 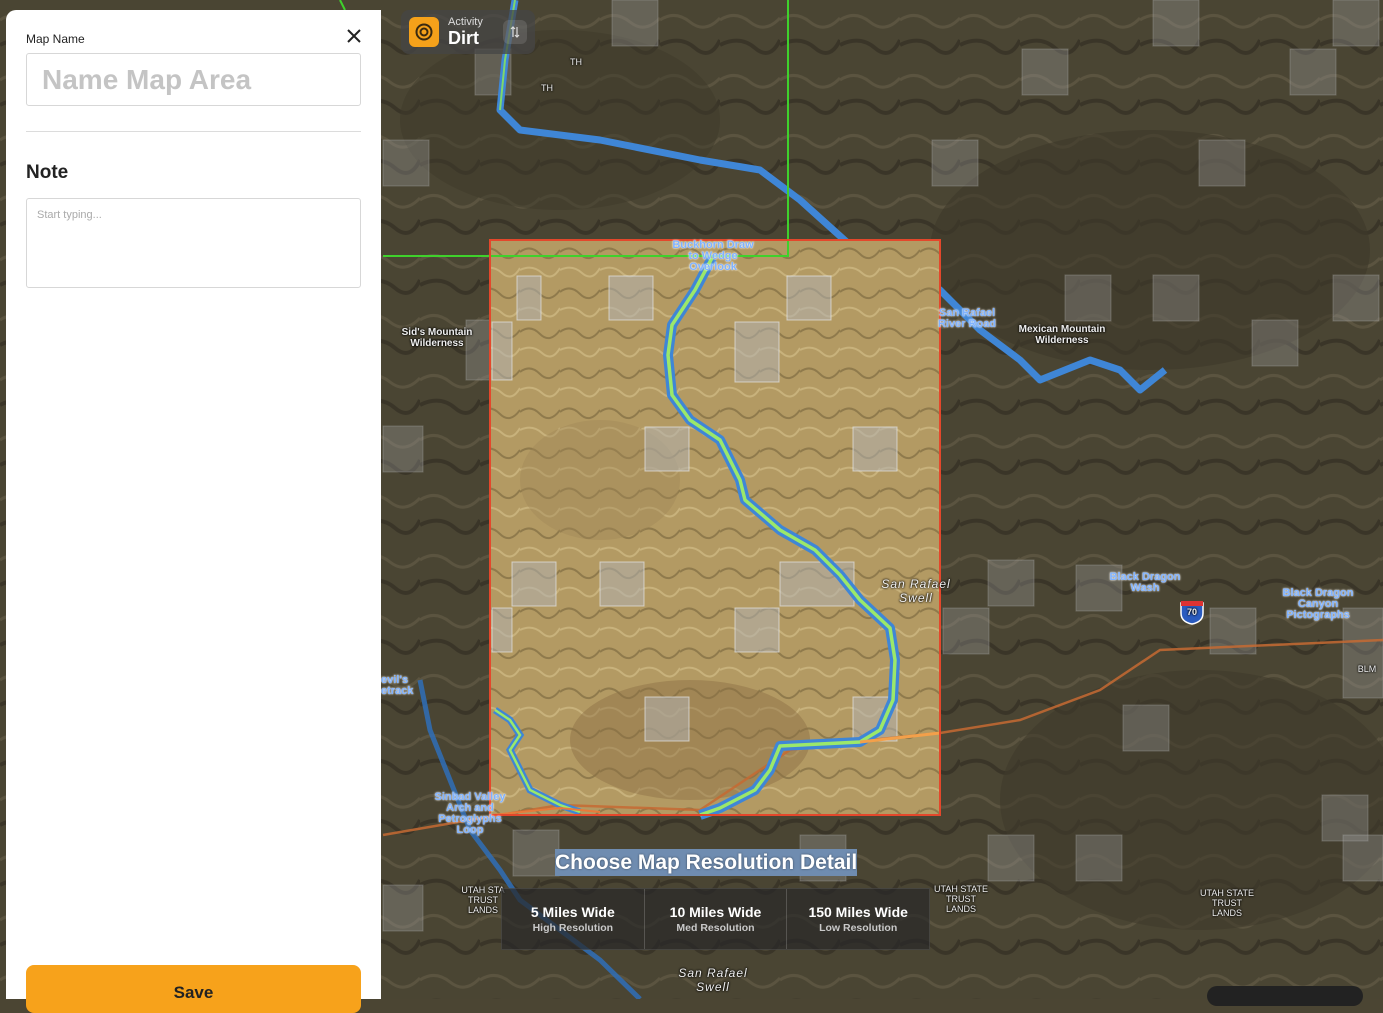 What do you see at coordinates (858, 927) in the screenshot?
I see `resolution-option-sublabel: Low Resolution` at bounding box center [858, 927].